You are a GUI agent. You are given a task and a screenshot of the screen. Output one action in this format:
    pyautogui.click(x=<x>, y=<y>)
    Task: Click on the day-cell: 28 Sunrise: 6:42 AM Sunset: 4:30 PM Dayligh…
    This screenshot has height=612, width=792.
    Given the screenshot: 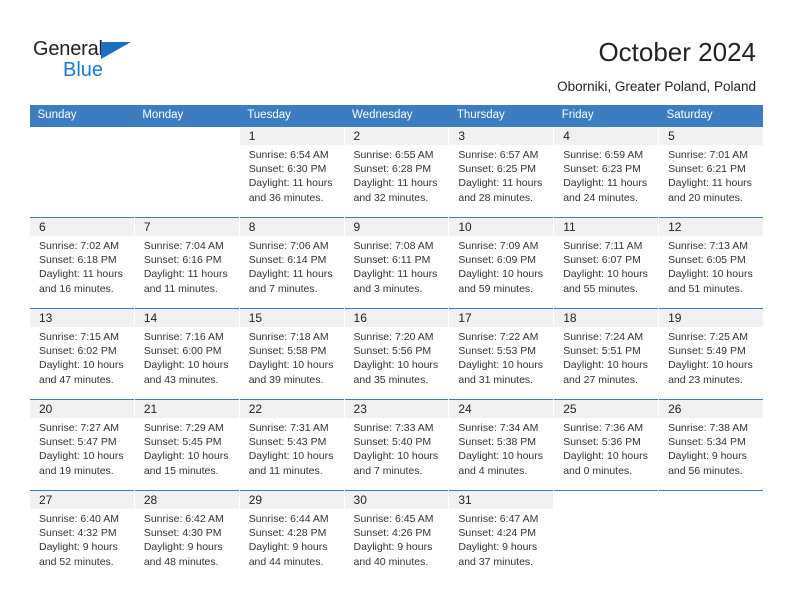 What is the action you would take?
    pyautogui.click(x=186, y=533)
    